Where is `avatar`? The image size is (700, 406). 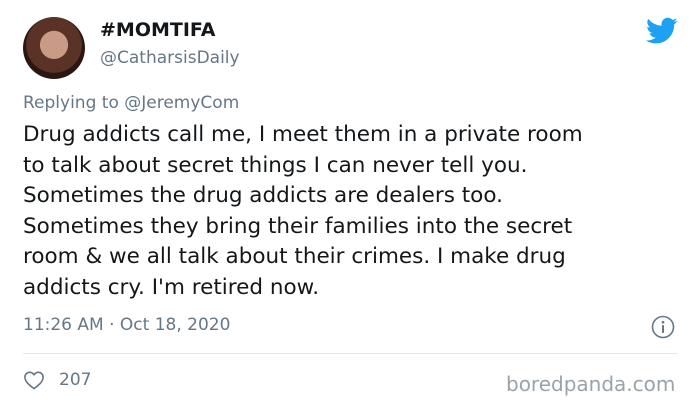
avatar is located at coordinates (54, 48).